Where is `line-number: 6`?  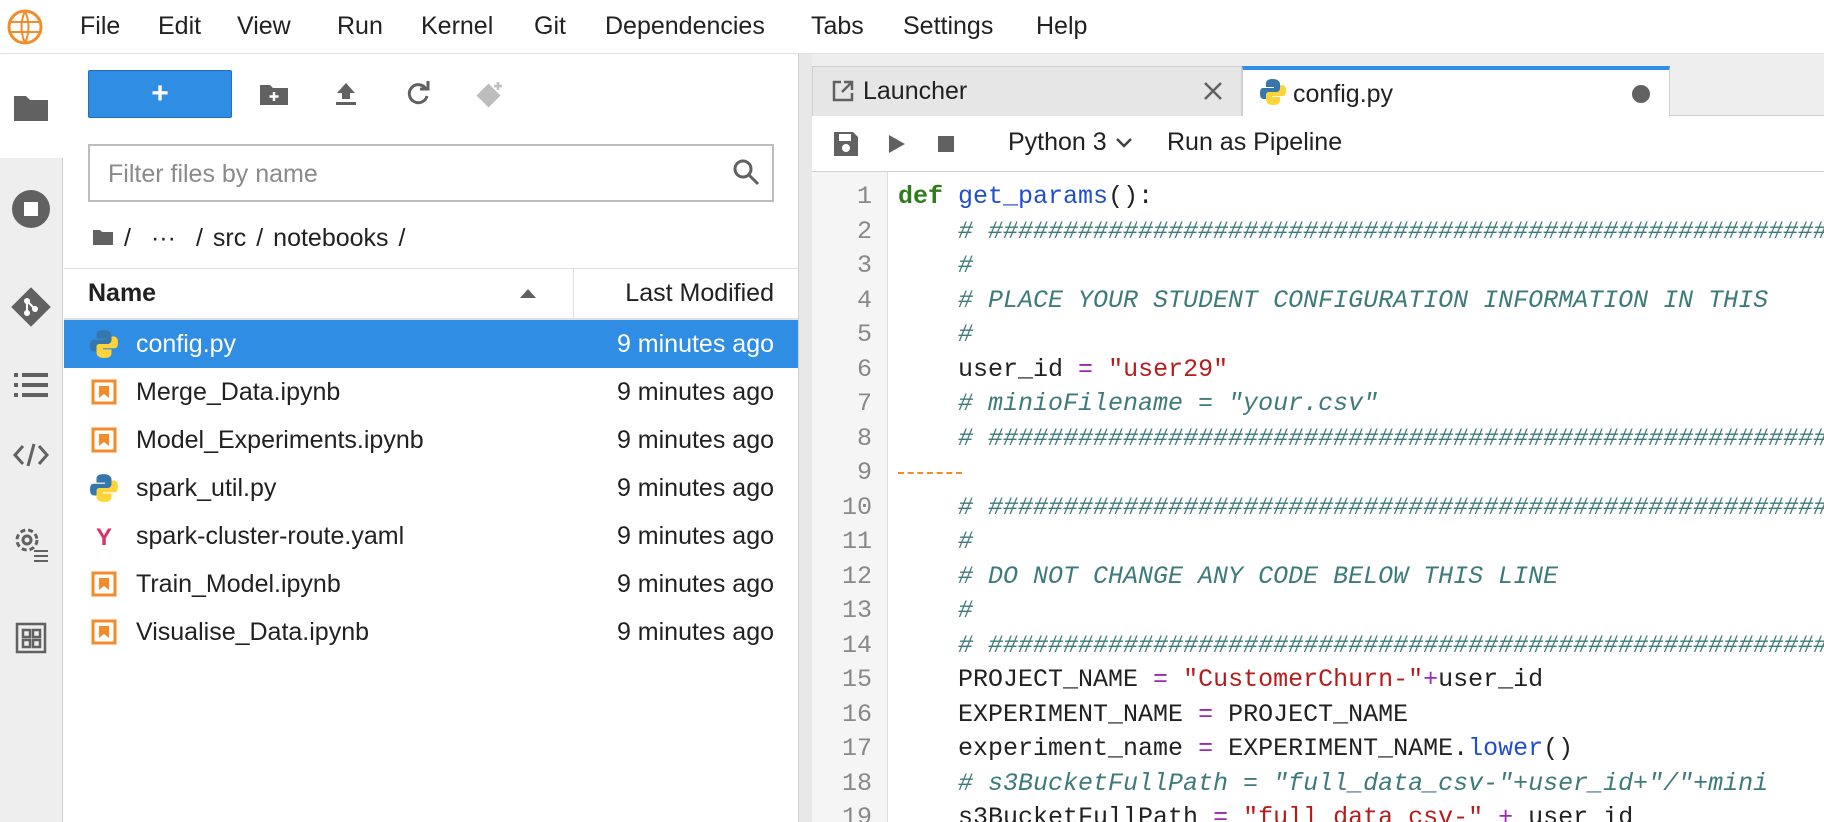 line-number: 6 is located at coordinates (864, 369).